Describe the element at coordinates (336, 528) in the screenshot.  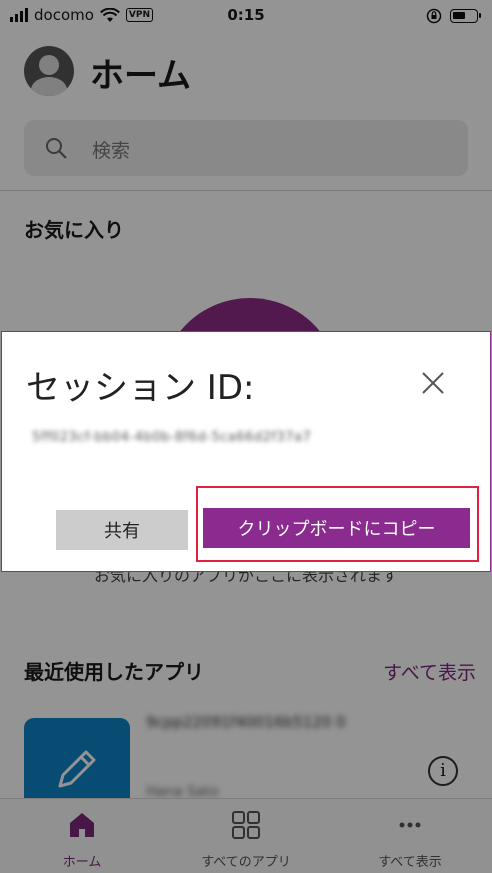
I see `copy-to-clipboard-button: クリップボードにコピー` at that location.